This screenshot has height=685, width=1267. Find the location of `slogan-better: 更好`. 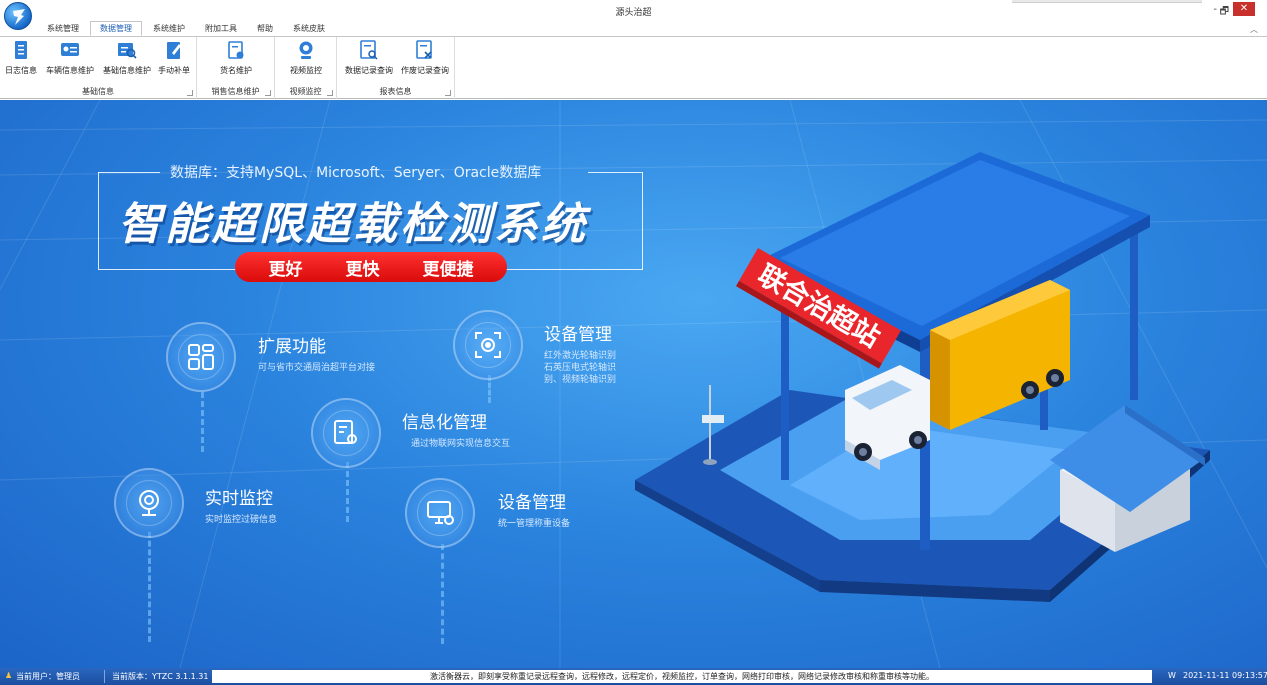

slogan-better: 更好 is located at coordinates (285, 269).